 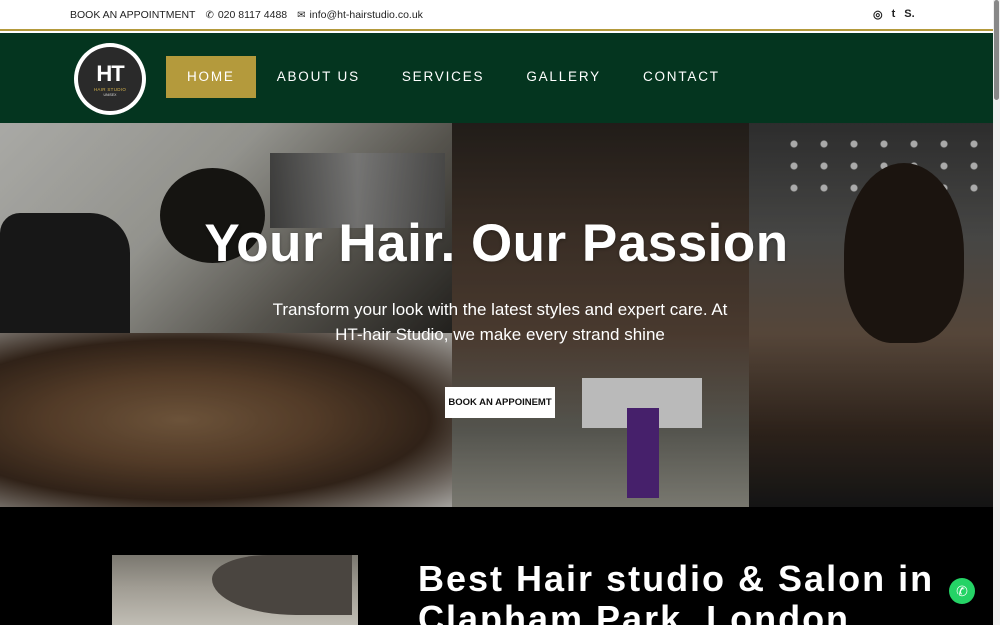 What do you see at coordinates (318, 77) in the screenshot?
I see `nav-item-about-us: ABOUT US` at bounding box center [318, 77].